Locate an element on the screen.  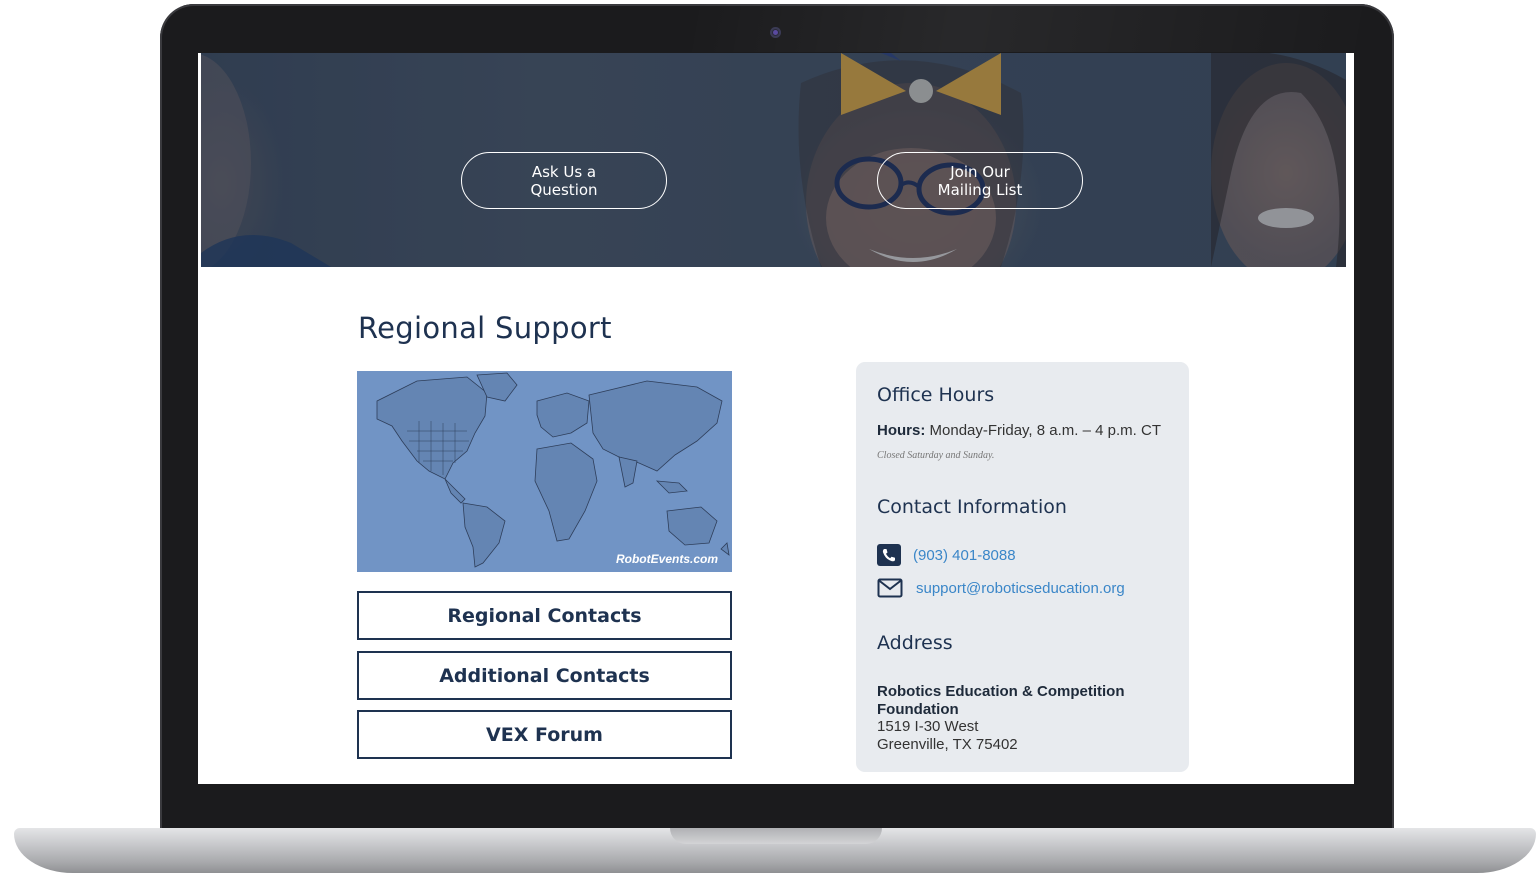
world-map-image: RobotEvents.com is located at coordinates (544, 471).